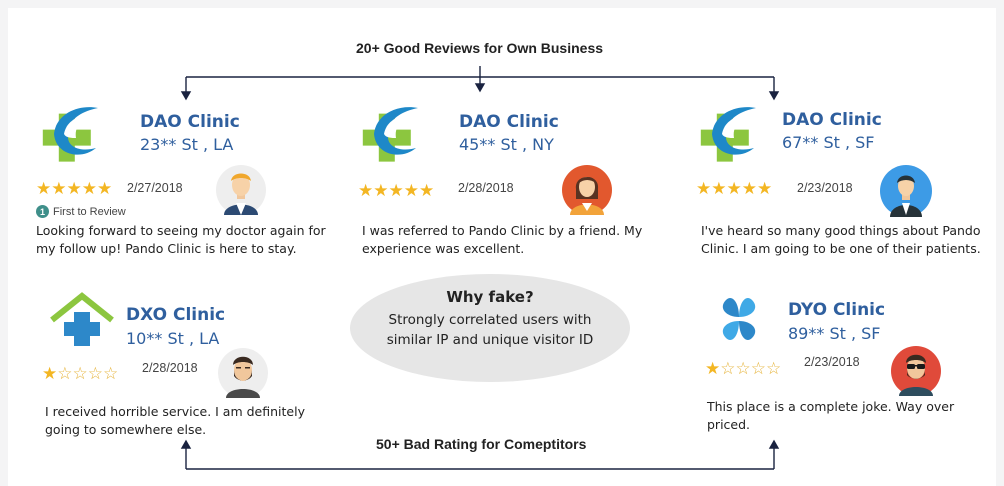  What do you see at coordinates (587, 192) in the screenshot?
I see `woman-avatar-icon` at bounding box center [587, 192].